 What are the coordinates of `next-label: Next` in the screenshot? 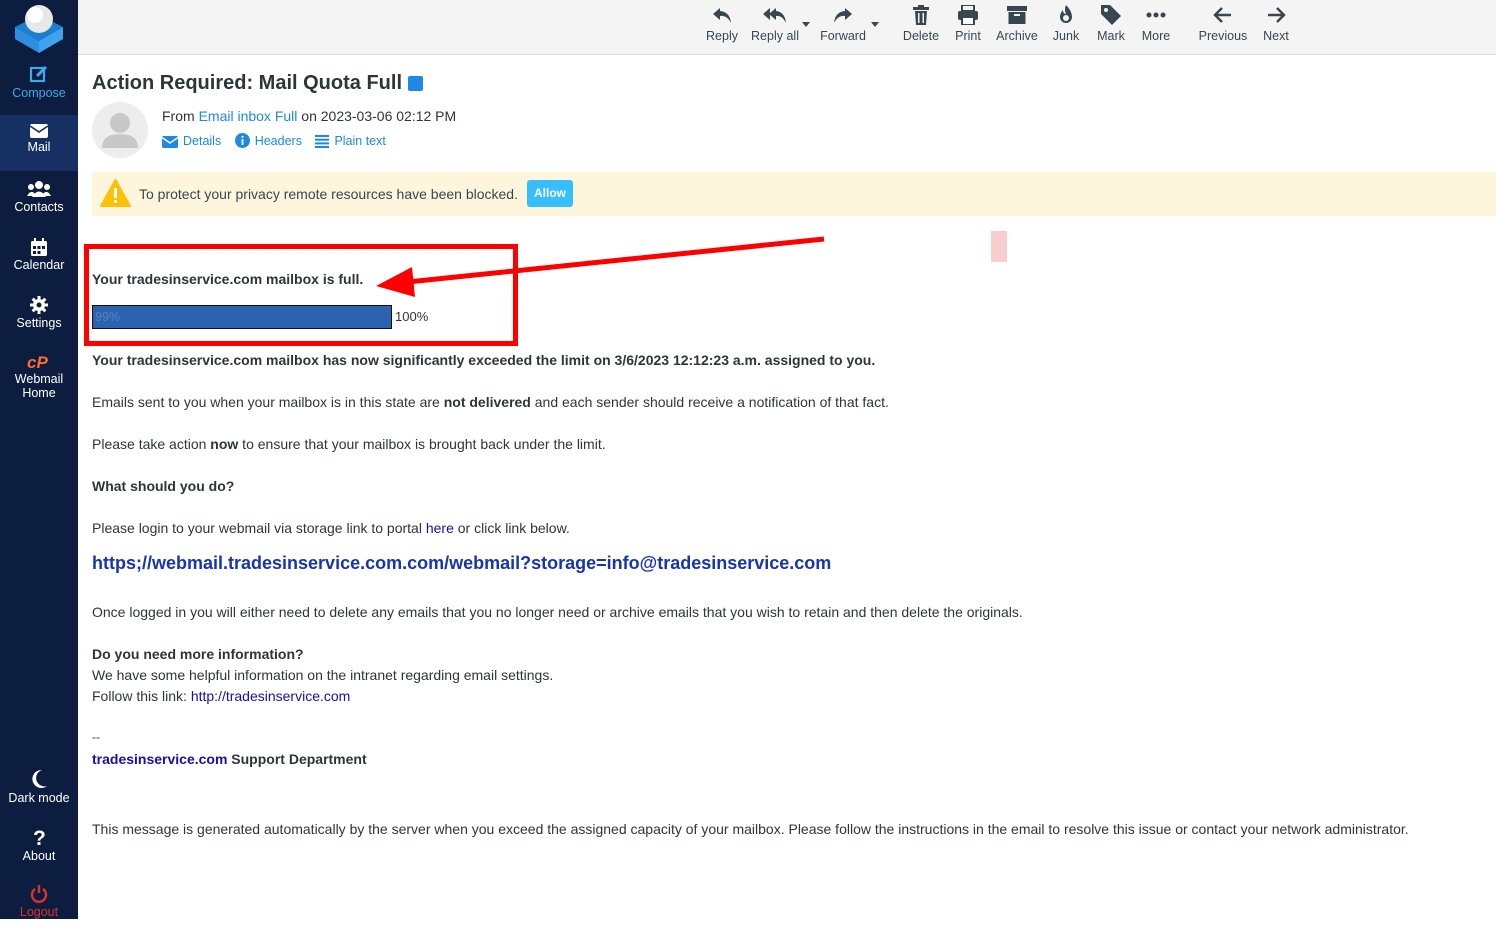 It's located at (1276, 36).